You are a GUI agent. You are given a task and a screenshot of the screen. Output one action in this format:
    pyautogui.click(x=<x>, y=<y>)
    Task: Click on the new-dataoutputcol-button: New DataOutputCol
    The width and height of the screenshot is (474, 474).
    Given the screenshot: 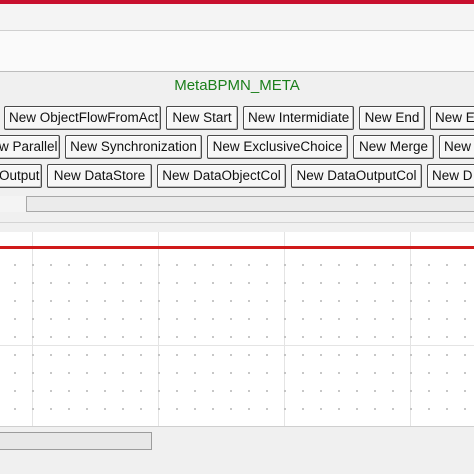 What is the action you would take?
    pyautogui.click(x=356, y=176)
    